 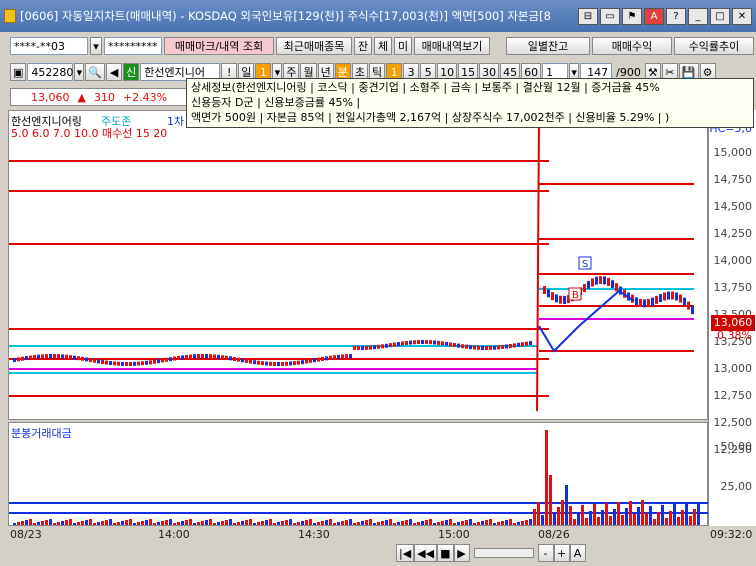 I want to click on code-search-icon: ▣, so click(x=18, y=72).